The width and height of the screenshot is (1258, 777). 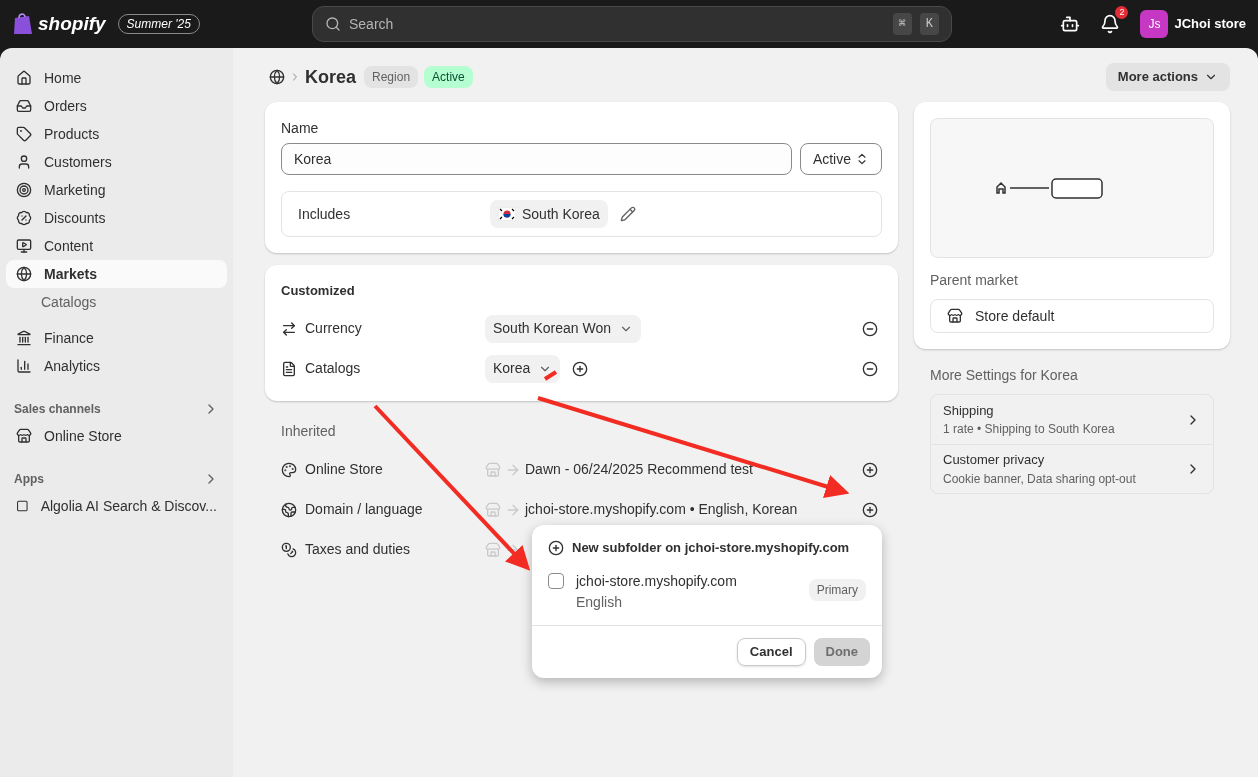 I want to click on setting-value: Dawn - 06/24/2025 Recommend test, so click(x=639, y=469).